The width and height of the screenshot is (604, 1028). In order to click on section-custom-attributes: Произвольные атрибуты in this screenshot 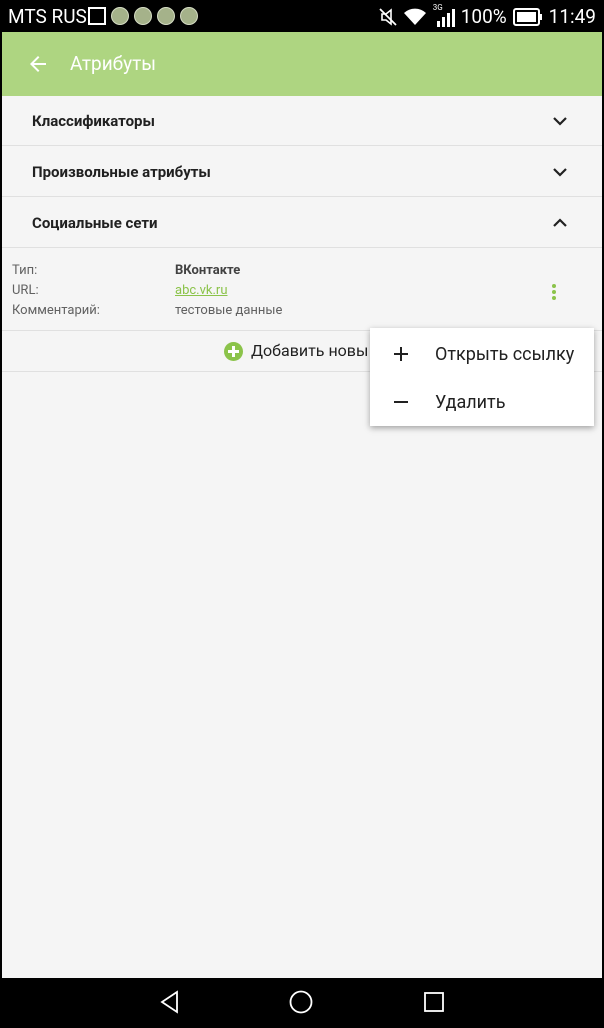, I will do `click(302, 172)`.